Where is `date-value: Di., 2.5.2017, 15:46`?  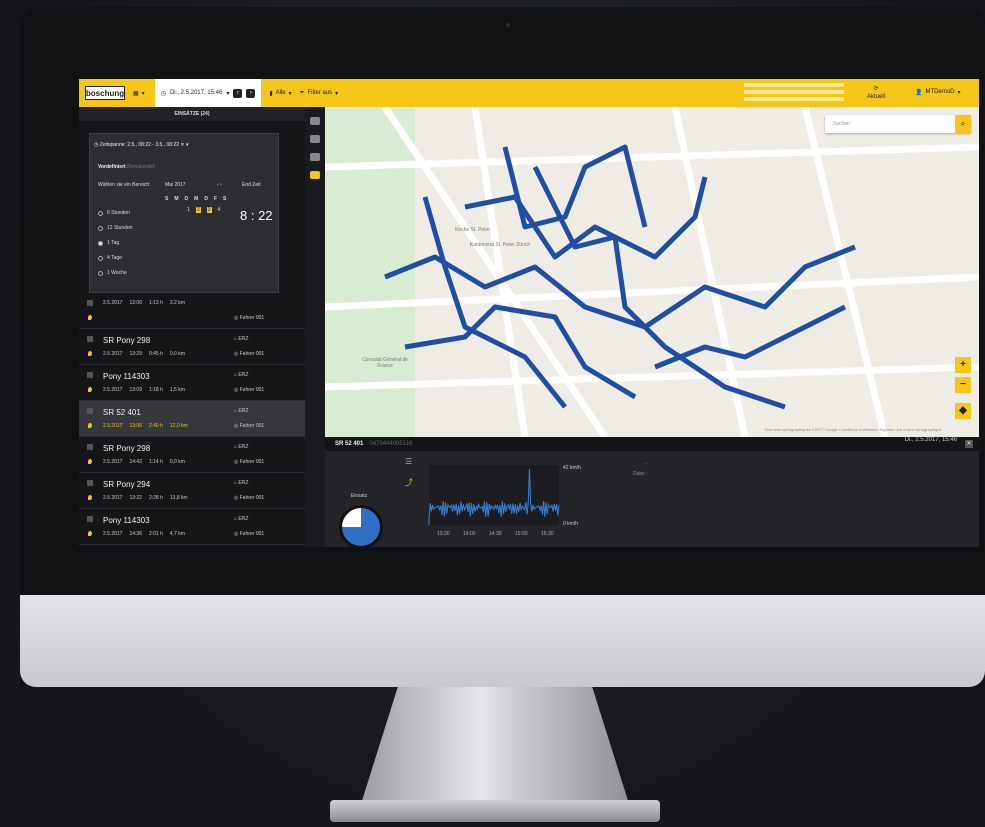
date-value: Di., 2.5.2017, 15:46 is located at coordinates (196, 93).